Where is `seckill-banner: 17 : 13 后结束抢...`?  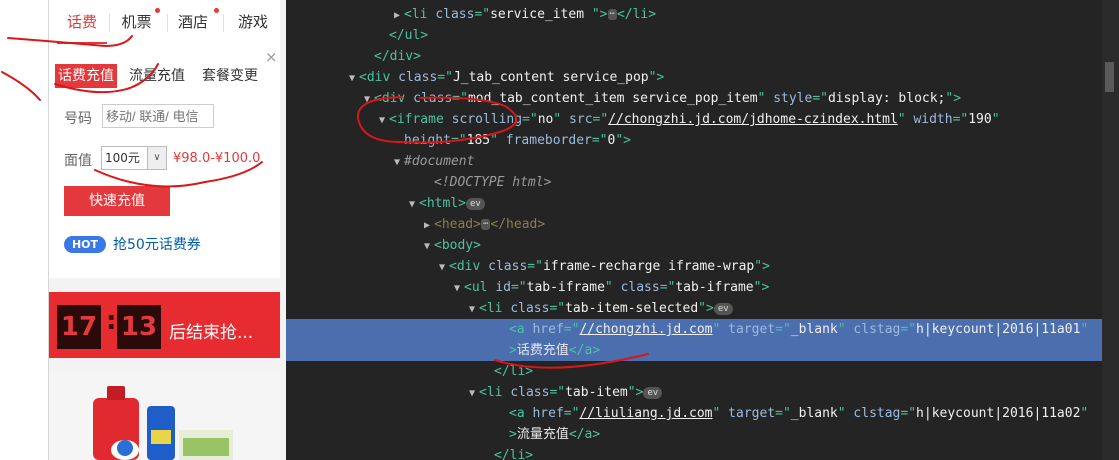 seckill-banner: 17 : 13 后结束抢... is located at coordinates (165, 325).